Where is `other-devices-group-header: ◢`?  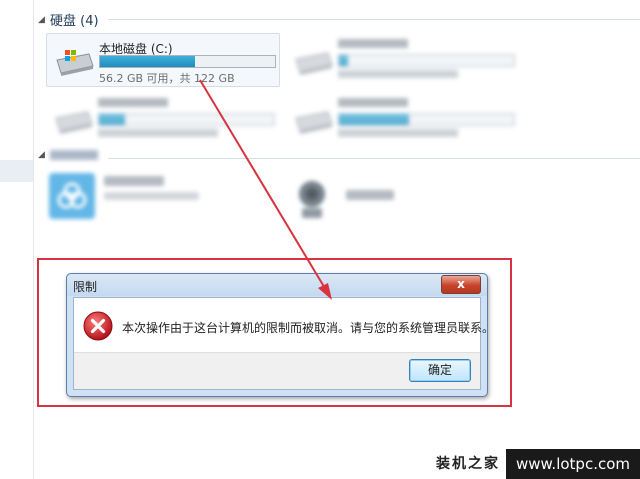 other-devices-group-header: ◢ is located at coordinates (68, 155).